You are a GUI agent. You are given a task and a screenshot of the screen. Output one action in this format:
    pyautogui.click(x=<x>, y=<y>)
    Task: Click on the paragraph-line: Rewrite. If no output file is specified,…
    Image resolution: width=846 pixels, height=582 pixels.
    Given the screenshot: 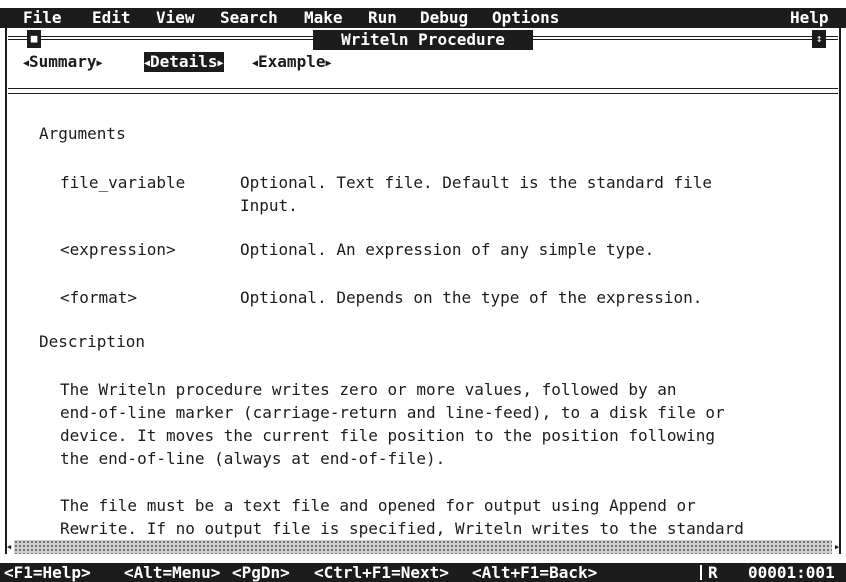 What is the action you would take?
    pyautogui.click(x=402, y=528)
    